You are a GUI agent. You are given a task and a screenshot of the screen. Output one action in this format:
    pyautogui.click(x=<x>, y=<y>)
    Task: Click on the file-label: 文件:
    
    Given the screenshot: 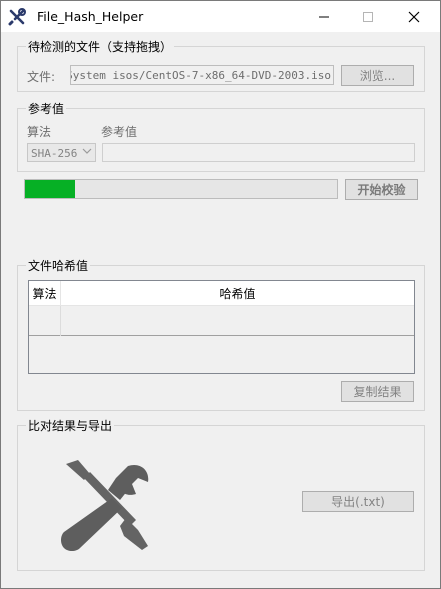 What is the action you would take?
    pyautogui.click(x=41, y=77)
    